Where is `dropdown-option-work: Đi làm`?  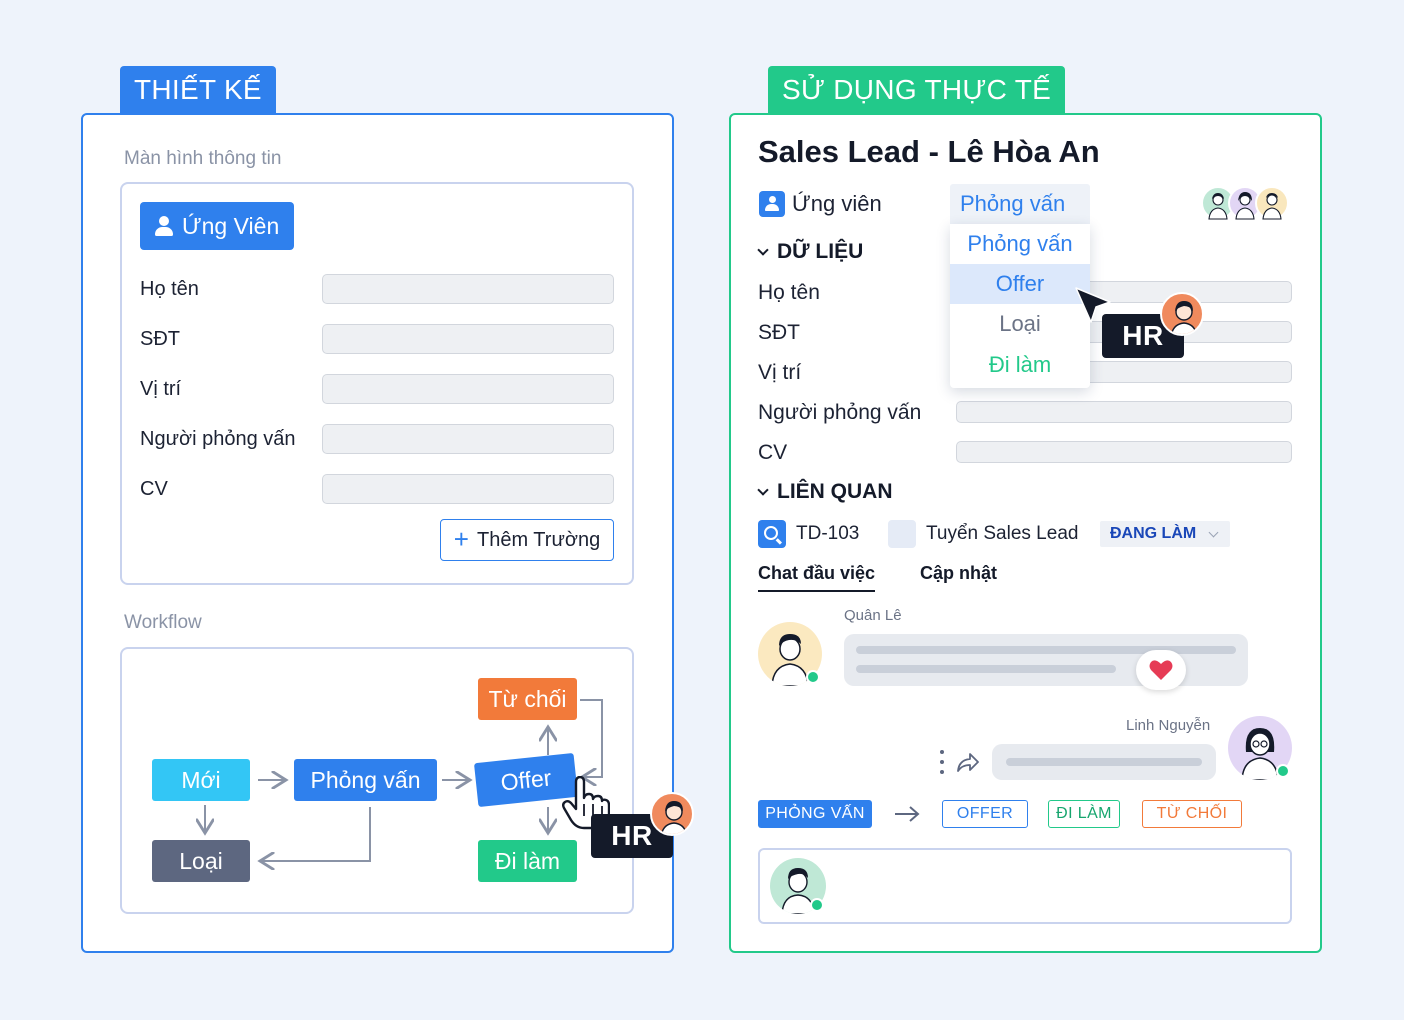
dropdown-option-work: Đi làm is located at coordinates (1020, 365).